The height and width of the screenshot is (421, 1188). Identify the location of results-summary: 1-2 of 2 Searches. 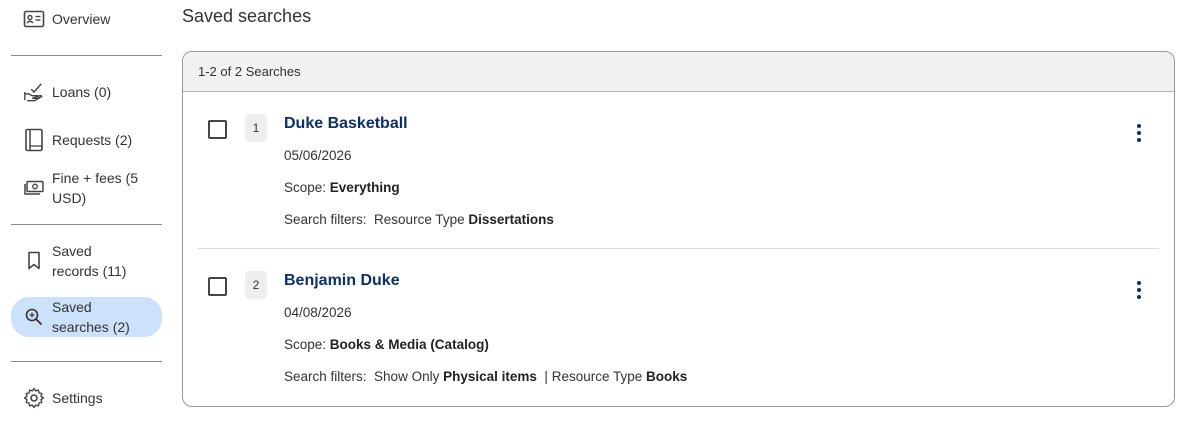
(678, 72).